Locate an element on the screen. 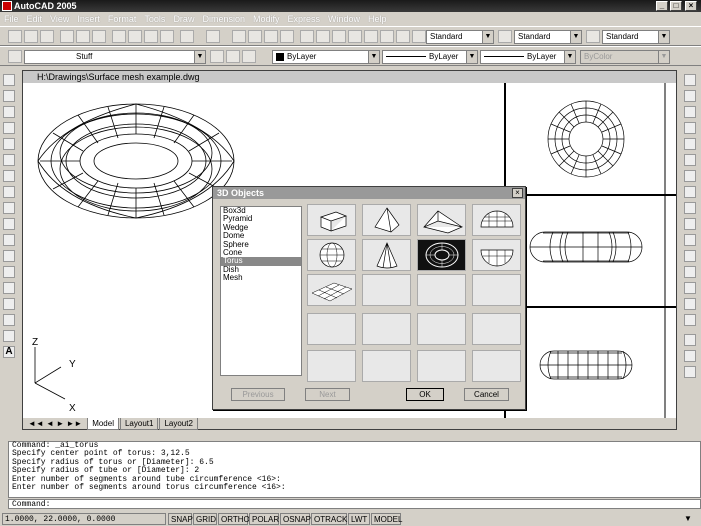  point-icon is located at coordinates (9, 288).